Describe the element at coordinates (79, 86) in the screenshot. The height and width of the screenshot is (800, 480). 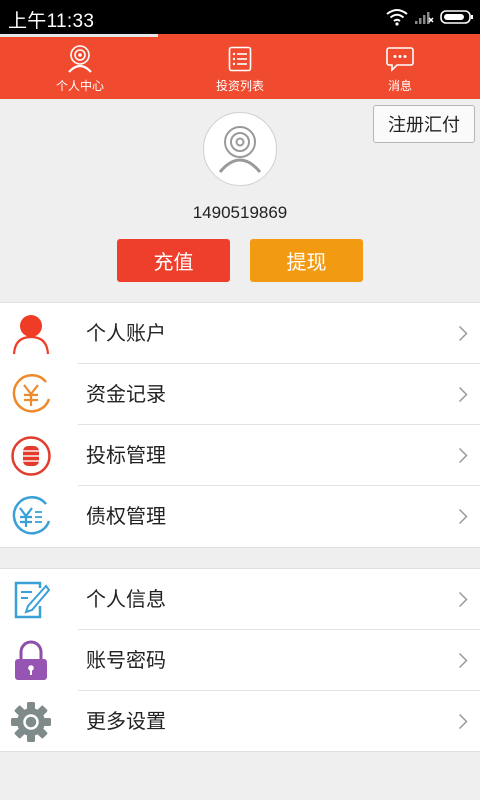
I see `tab-label: 个人中心` at that location.